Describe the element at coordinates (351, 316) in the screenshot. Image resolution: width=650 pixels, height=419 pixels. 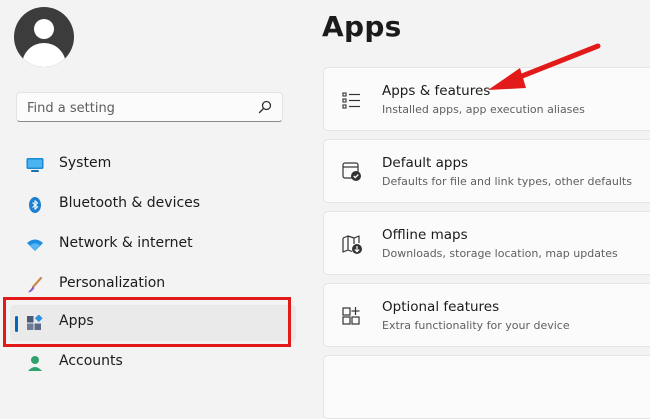
I see `optional-features-icon` at that location.